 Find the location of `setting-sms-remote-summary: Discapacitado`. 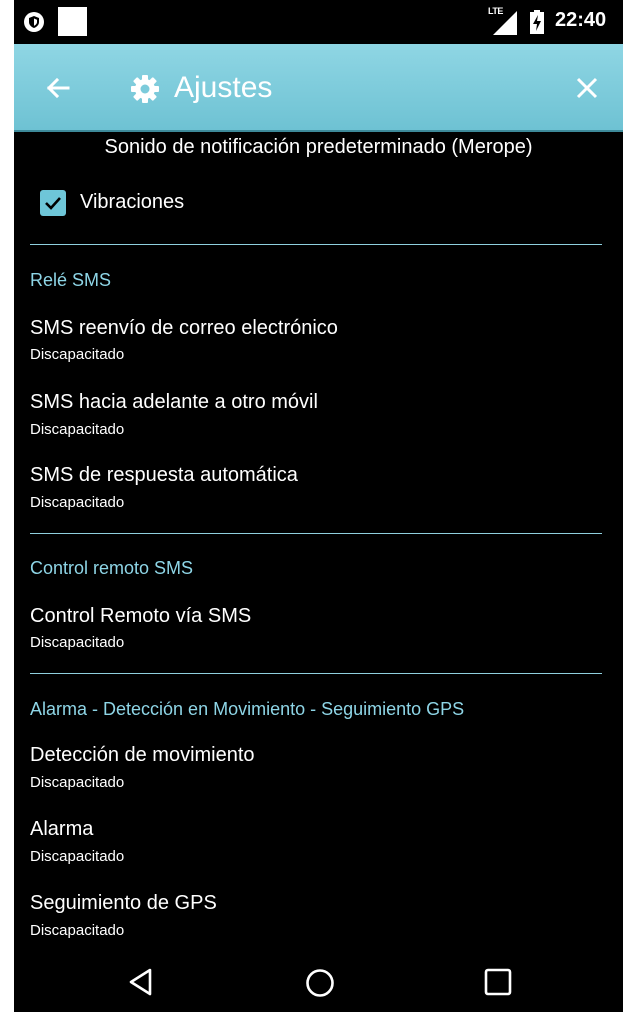

setting-sms-remote-summary: Discapacitado is located at coordinates (77, 642).